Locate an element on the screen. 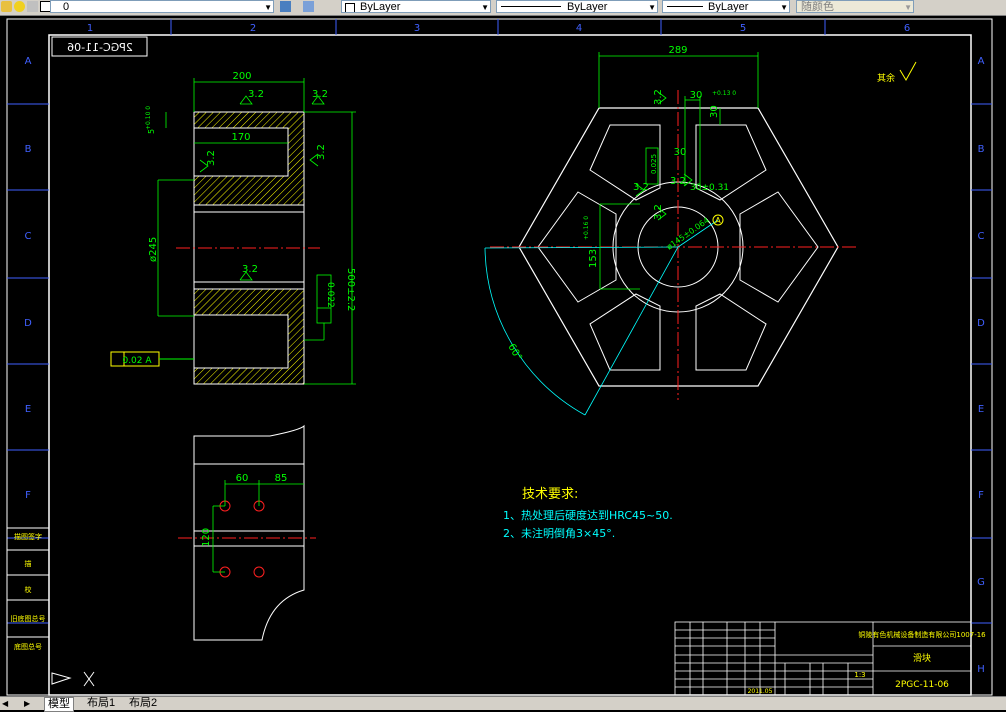  tech-item: 2、未注明倒角3×45°. is located at coordinates (559, 533).